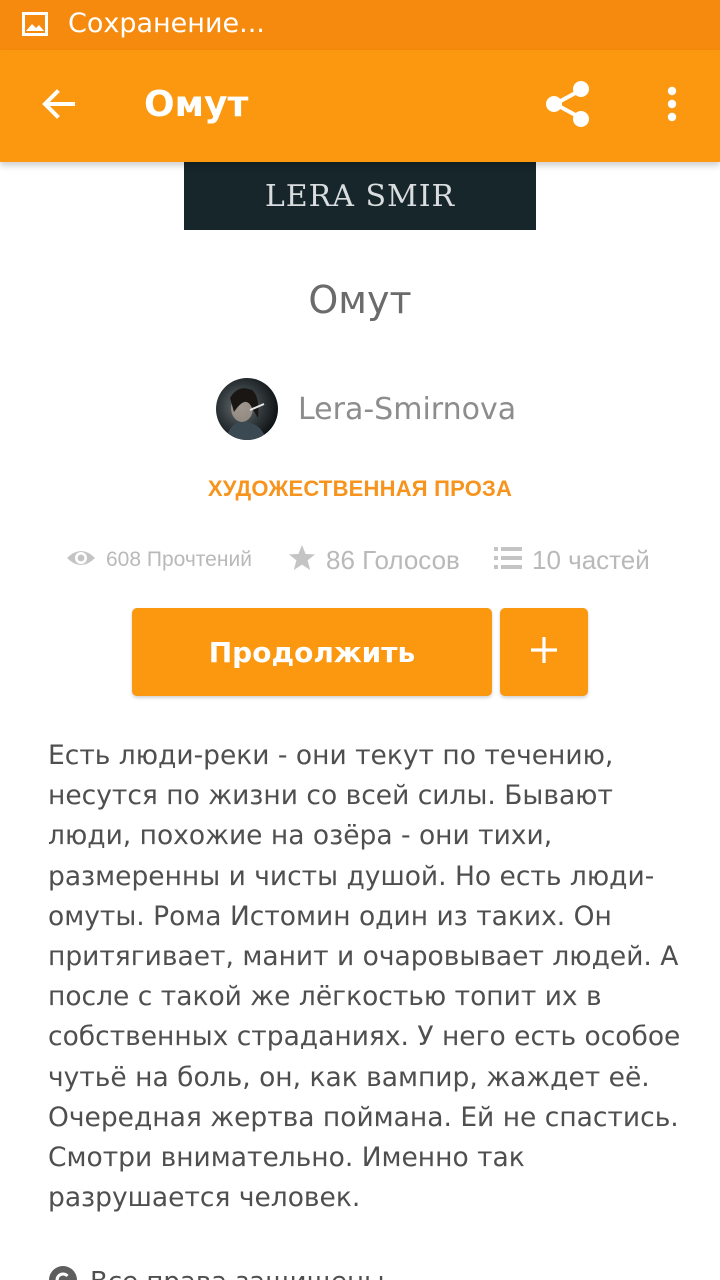  I want to click on story-title: Омут, so click(360, 300).